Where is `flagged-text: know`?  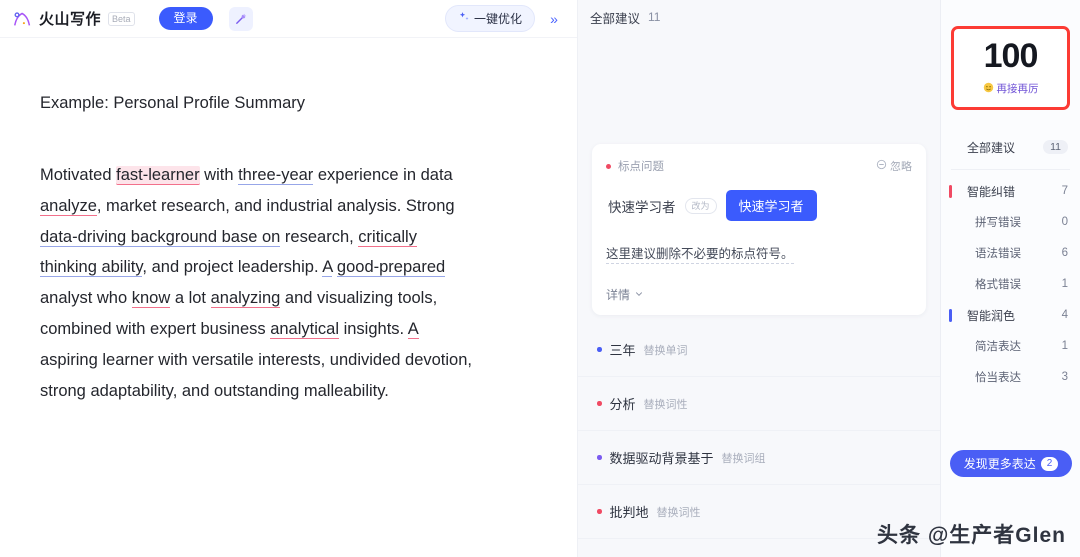 flagged-text: know is located at coordinates (151, 299).